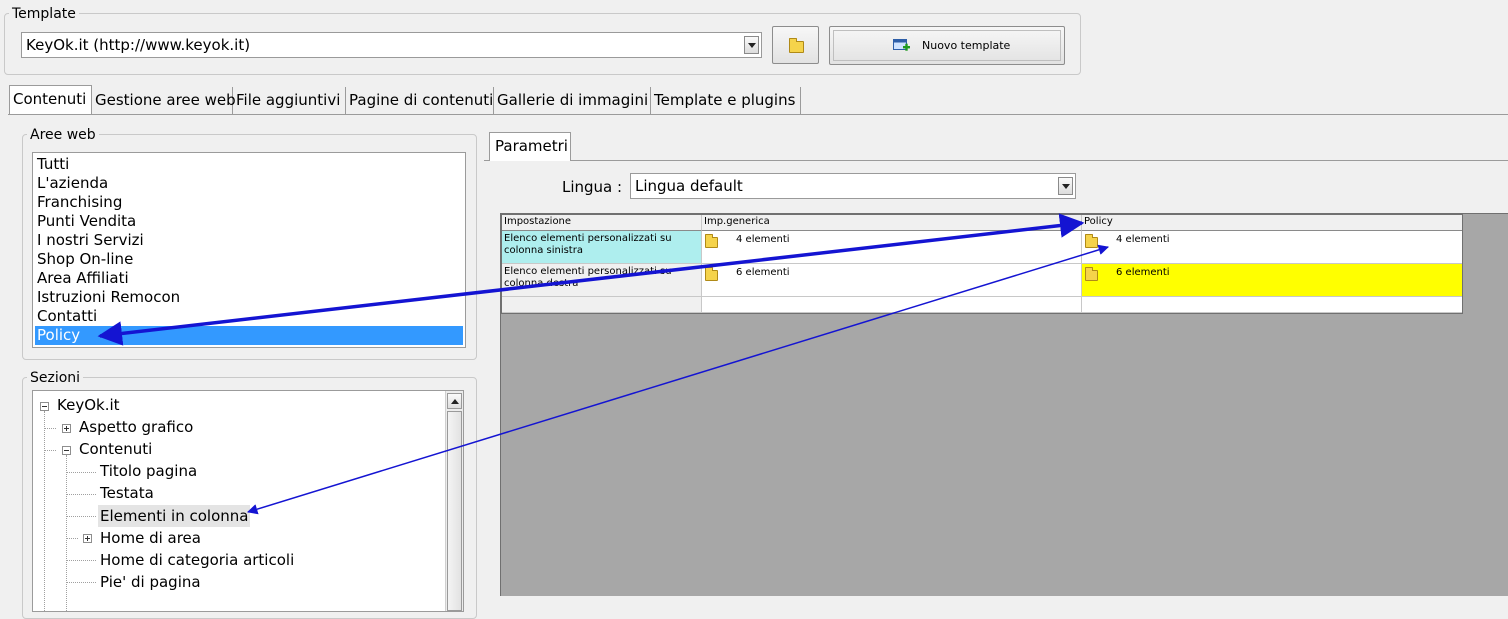  Describe the element at coordinates (115, 449) in the screenshot. I see `tree-item-contenuti: Contenuti` at that location.